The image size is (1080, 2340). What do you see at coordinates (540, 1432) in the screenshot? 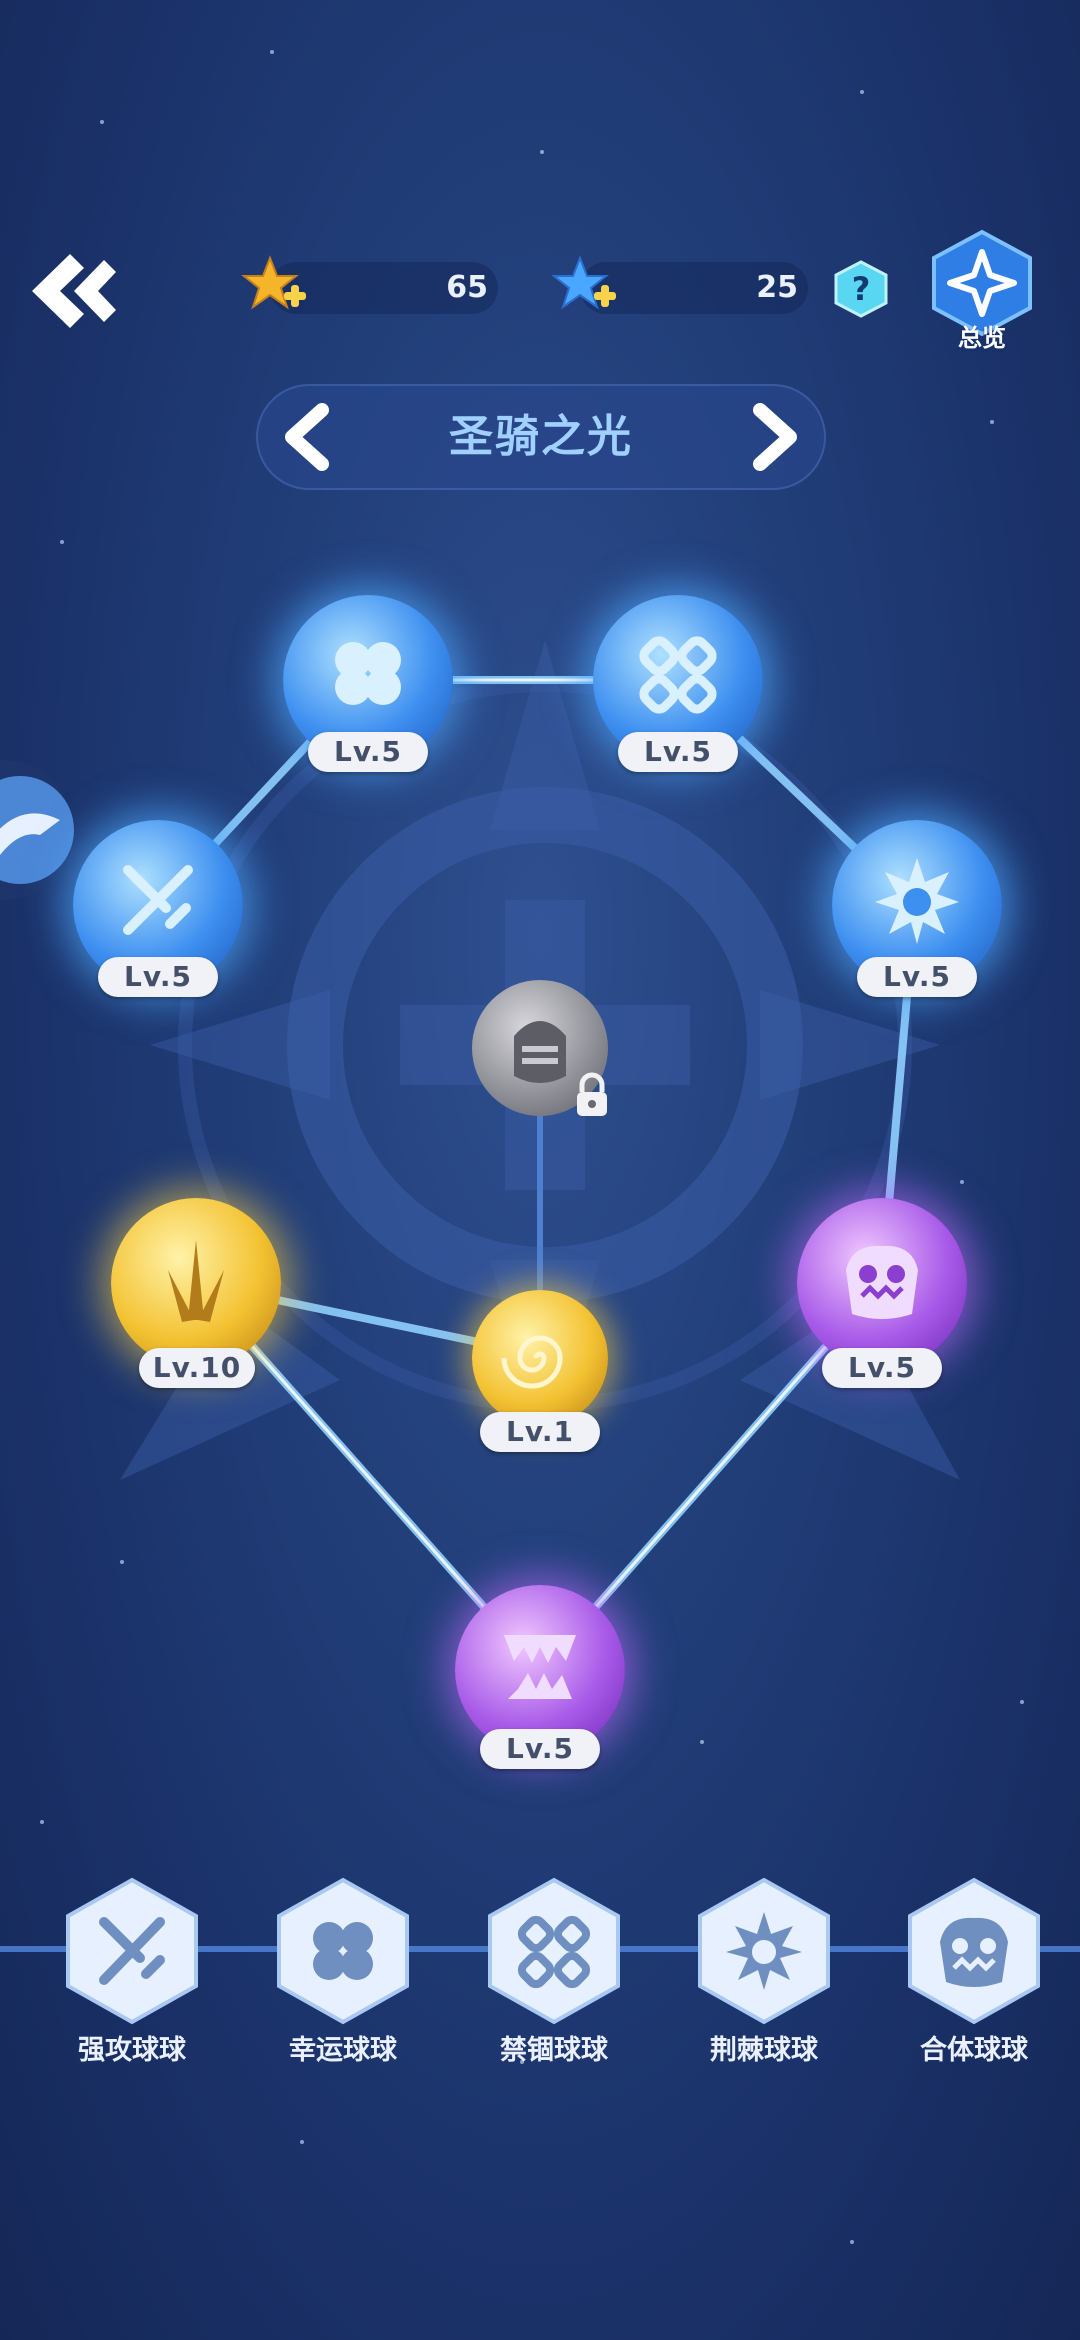
I see `node-level: Lv.1` at bounding box center [540, 1432].